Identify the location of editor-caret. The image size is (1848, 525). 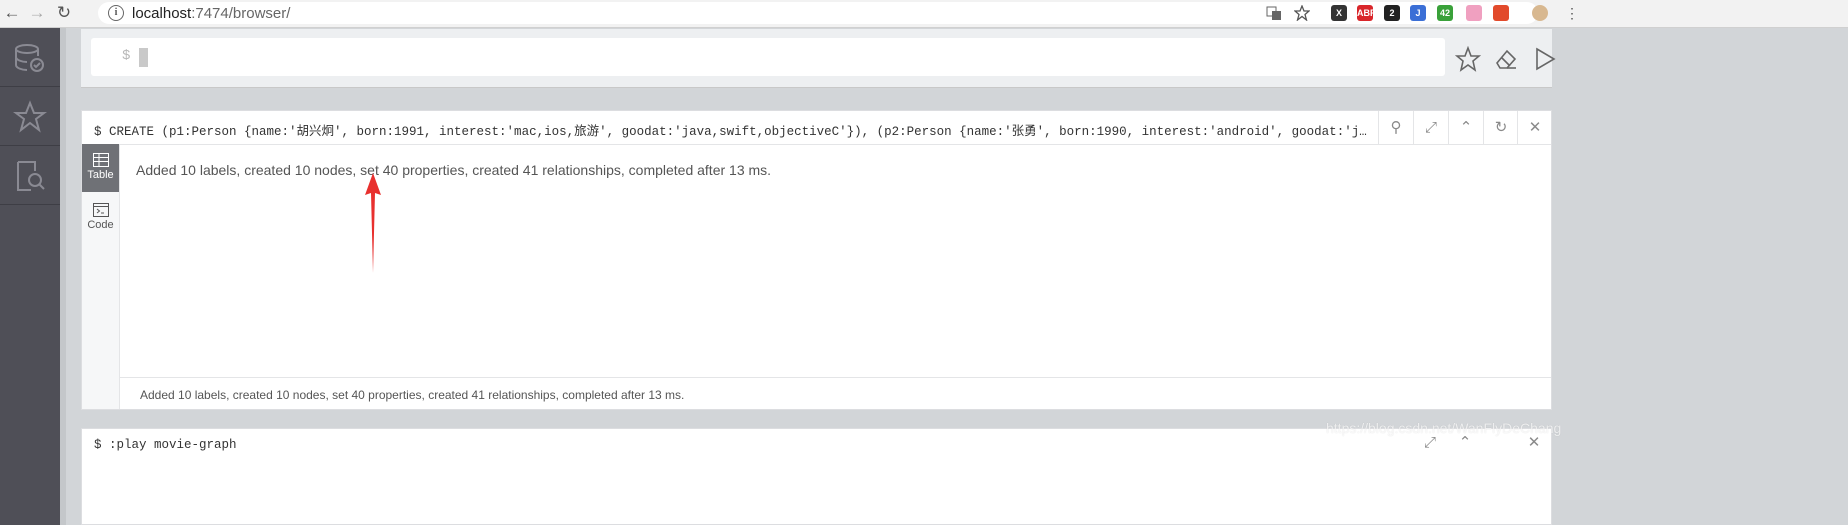
(143, 57).